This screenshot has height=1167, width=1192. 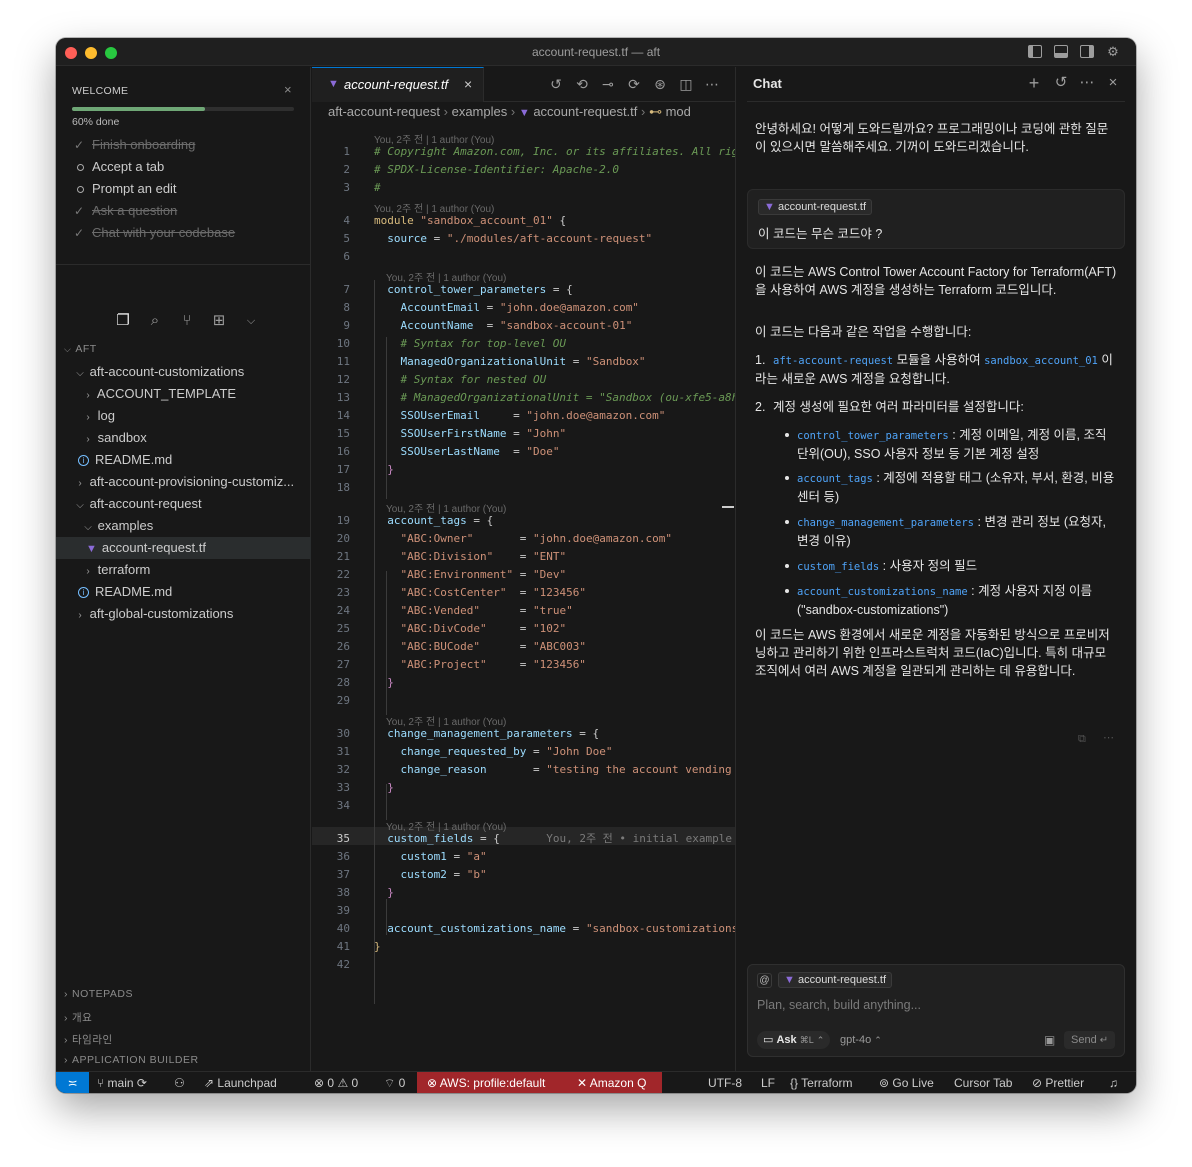 I want to click on split-editor-icon: ◫, so click(x=686, y=84).